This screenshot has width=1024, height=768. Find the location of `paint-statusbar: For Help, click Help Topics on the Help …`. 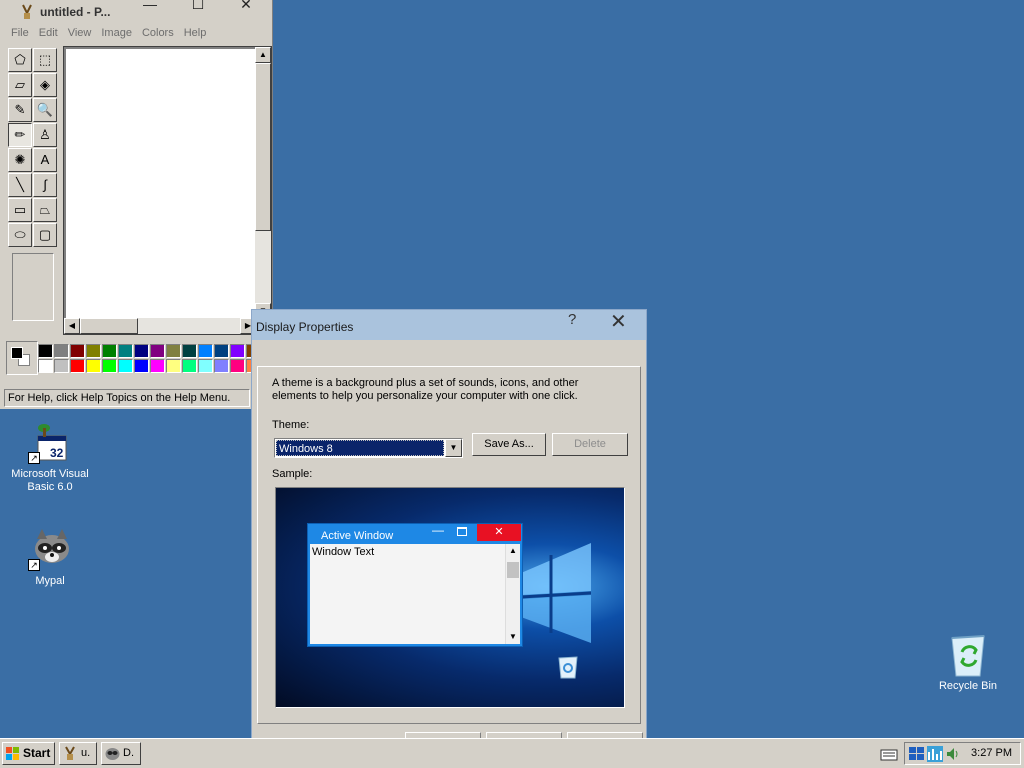

paint-statusbar: For Help, click Help Topics on the Help … is located at coordinates (127, 398).